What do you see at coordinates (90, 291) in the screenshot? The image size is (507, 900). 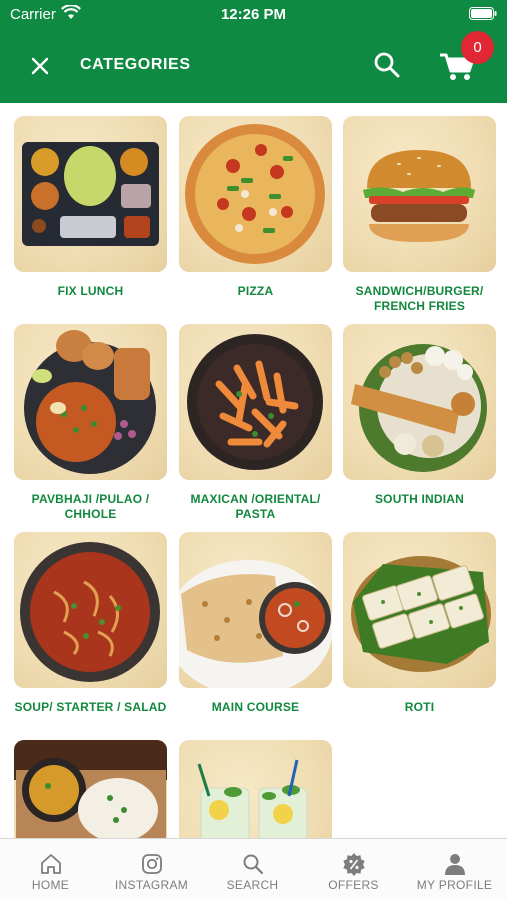 I see `category-label: FIX LUNCH` at bounding box center [90, 291].